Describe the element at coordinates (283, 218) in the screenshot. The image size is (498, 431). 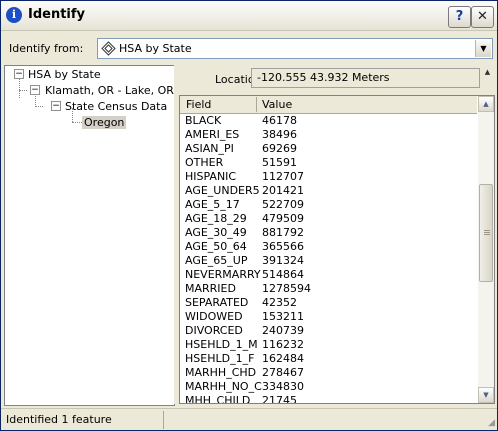
I see `field-value: 479509` at that location.